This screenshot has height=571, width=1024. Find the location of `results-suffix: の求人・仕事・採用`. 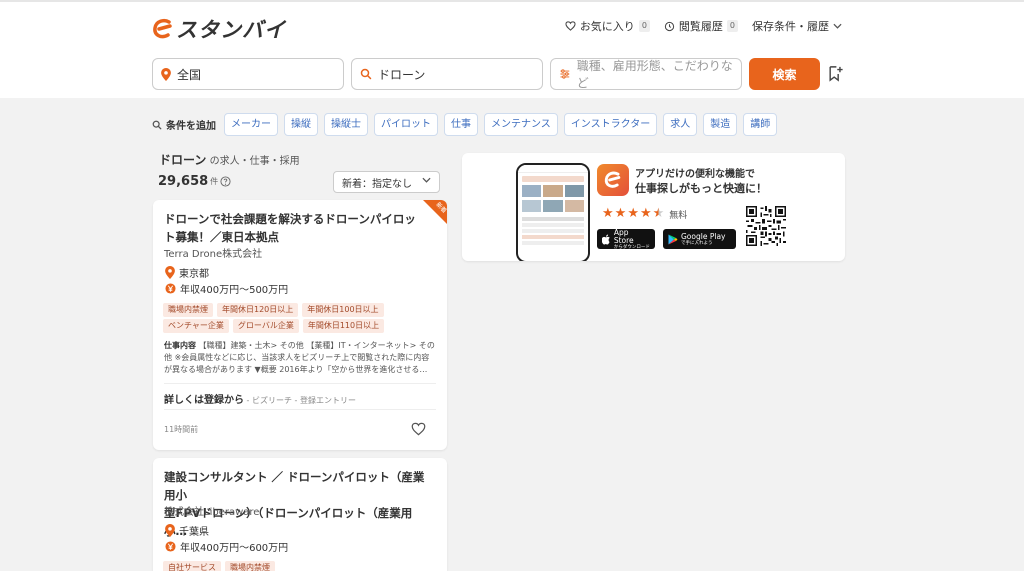

results-suffix: の求人・仕事・採用 is located at coordinates (254, 161).